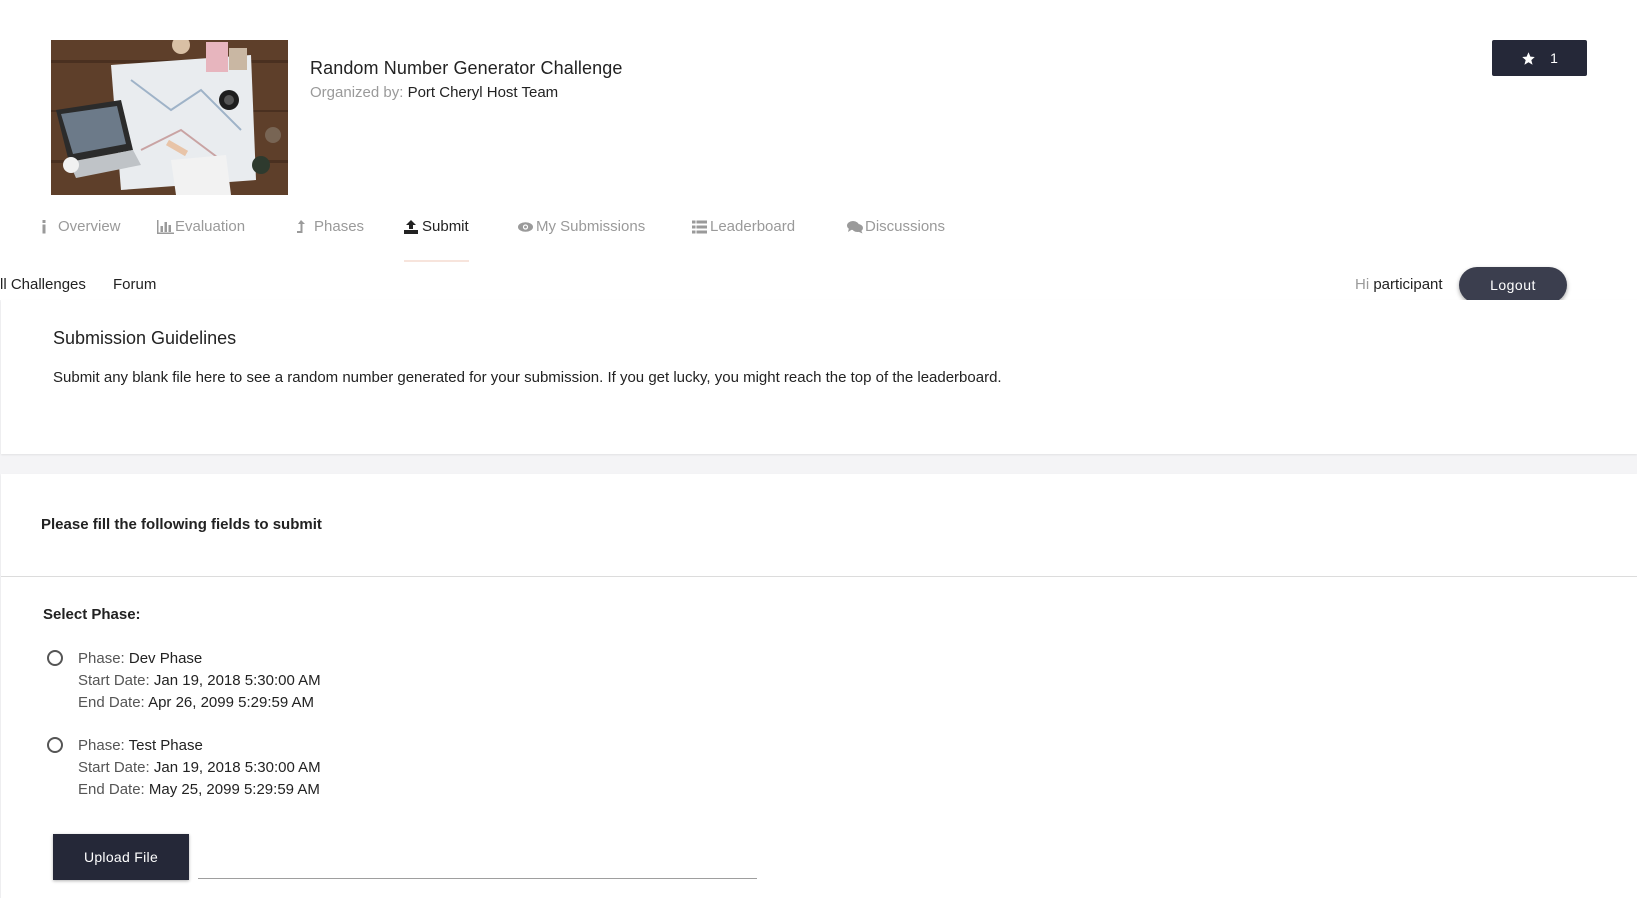 This screenshot has height=898, width=1637. Describe the element at coordinates (165, 658) in the screenshot. I see `phase-name: Dev Phase` at that location.